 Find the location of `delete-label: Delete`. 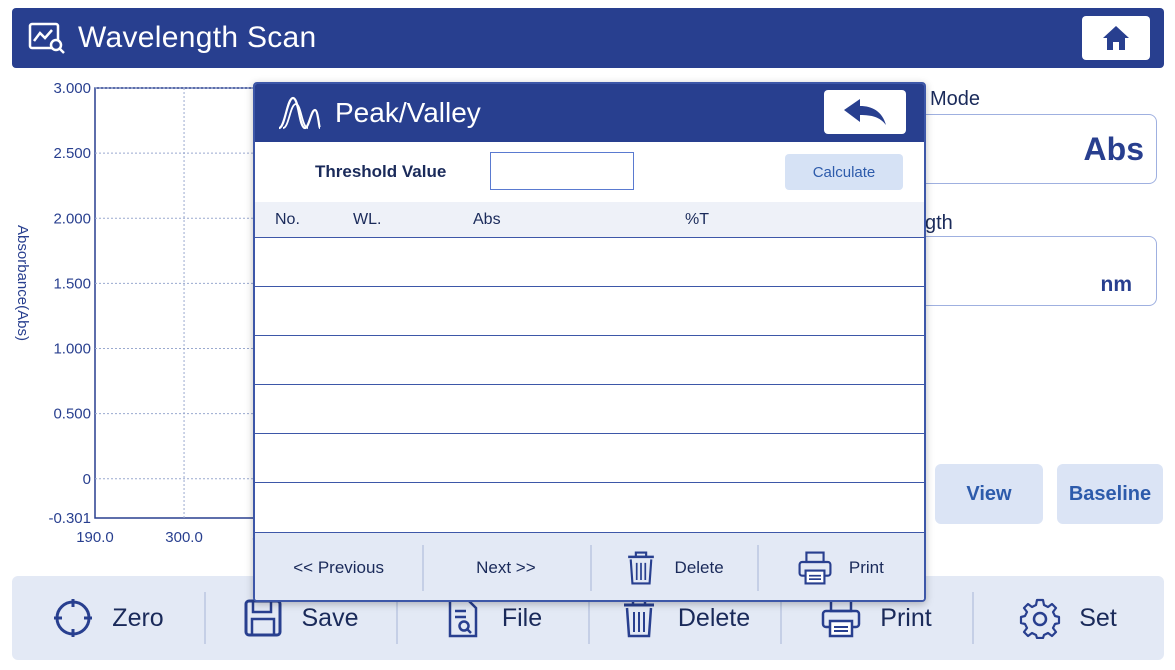

delete-label: Delete is located at coordinates (714, 617).